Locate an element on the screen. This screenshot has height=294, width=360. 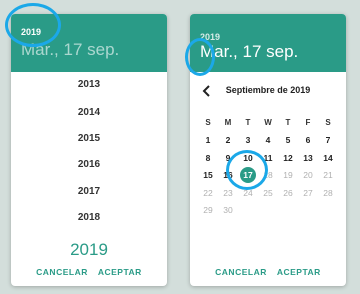
calendar-day: 13 is located at coordinates (308, 158).